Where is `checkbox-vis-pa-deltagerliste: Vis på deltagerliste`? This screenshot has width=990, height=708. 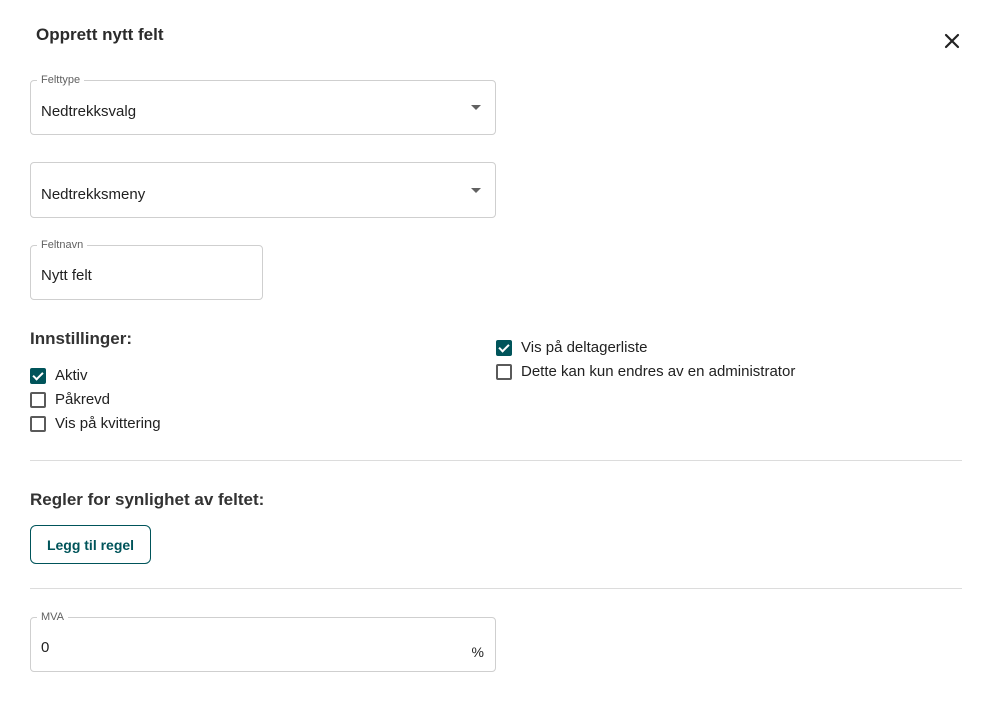 checkbox-vis-pa-deltagerliste: Vis på deltagerliste is located at coordinates (571, 348).